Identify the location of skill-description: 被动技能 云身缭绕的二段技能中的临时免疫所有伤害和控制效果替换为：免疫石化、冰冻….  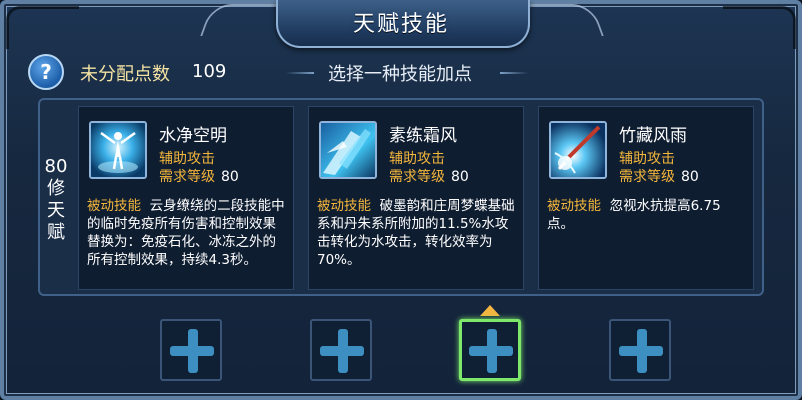
(187, 233).